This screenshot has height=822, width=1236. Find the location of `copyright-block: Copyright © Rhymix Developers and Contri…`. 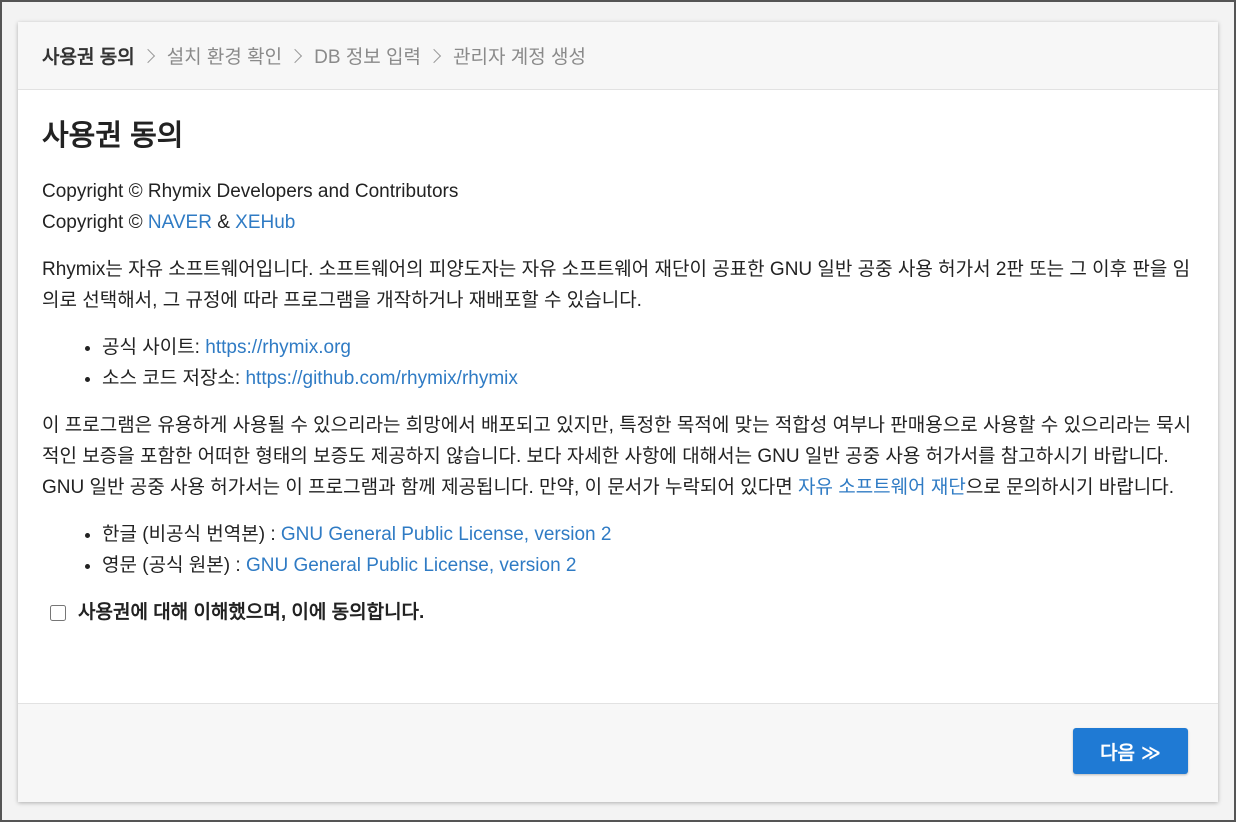

copyright-block: Copyright © Rhymix Developers and Contri… is located at coordinates (618, 207).